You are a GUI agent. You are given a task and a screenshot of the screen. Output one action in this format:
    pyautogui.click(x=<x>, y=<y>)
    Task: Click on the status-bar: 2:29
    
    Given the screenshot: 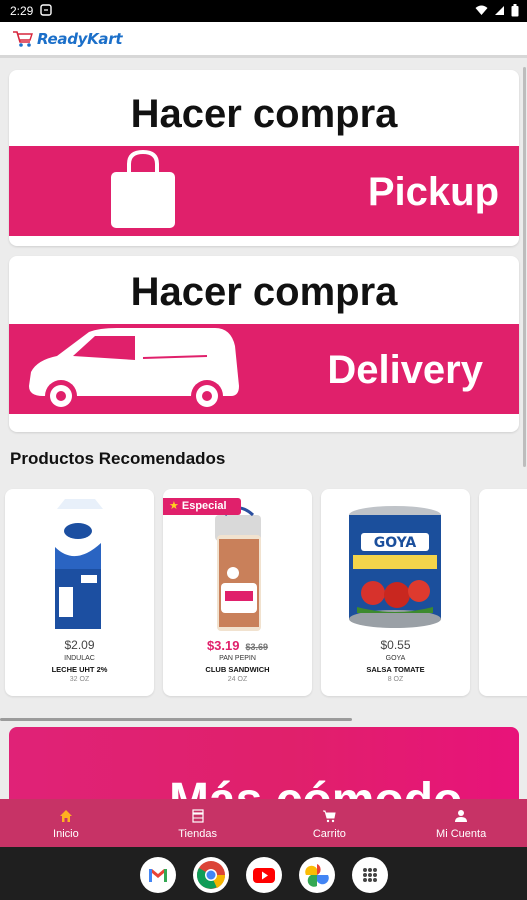 What is the action you would take?
    pyautogui.click(x=263, y=11)
    